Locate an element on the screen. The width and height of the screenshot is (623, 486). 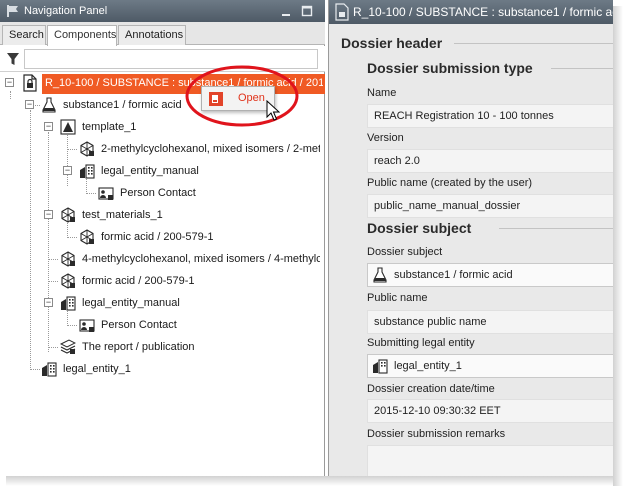
tree-item-test-materials: − test_materials_1 is located at coordinates (100, 215).